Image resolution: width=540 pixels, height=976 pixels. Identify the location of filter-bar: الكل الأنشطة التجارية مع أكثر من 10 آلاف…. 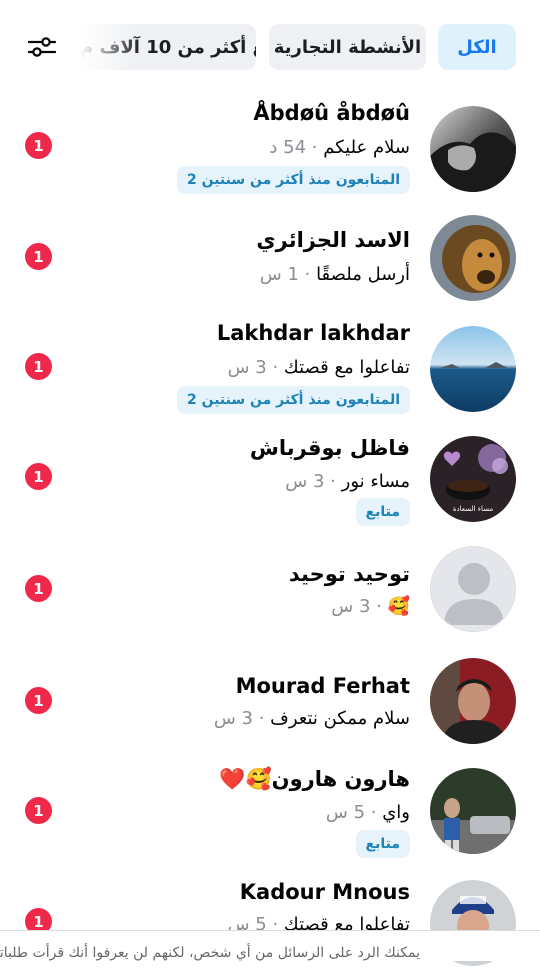
(270, 48).